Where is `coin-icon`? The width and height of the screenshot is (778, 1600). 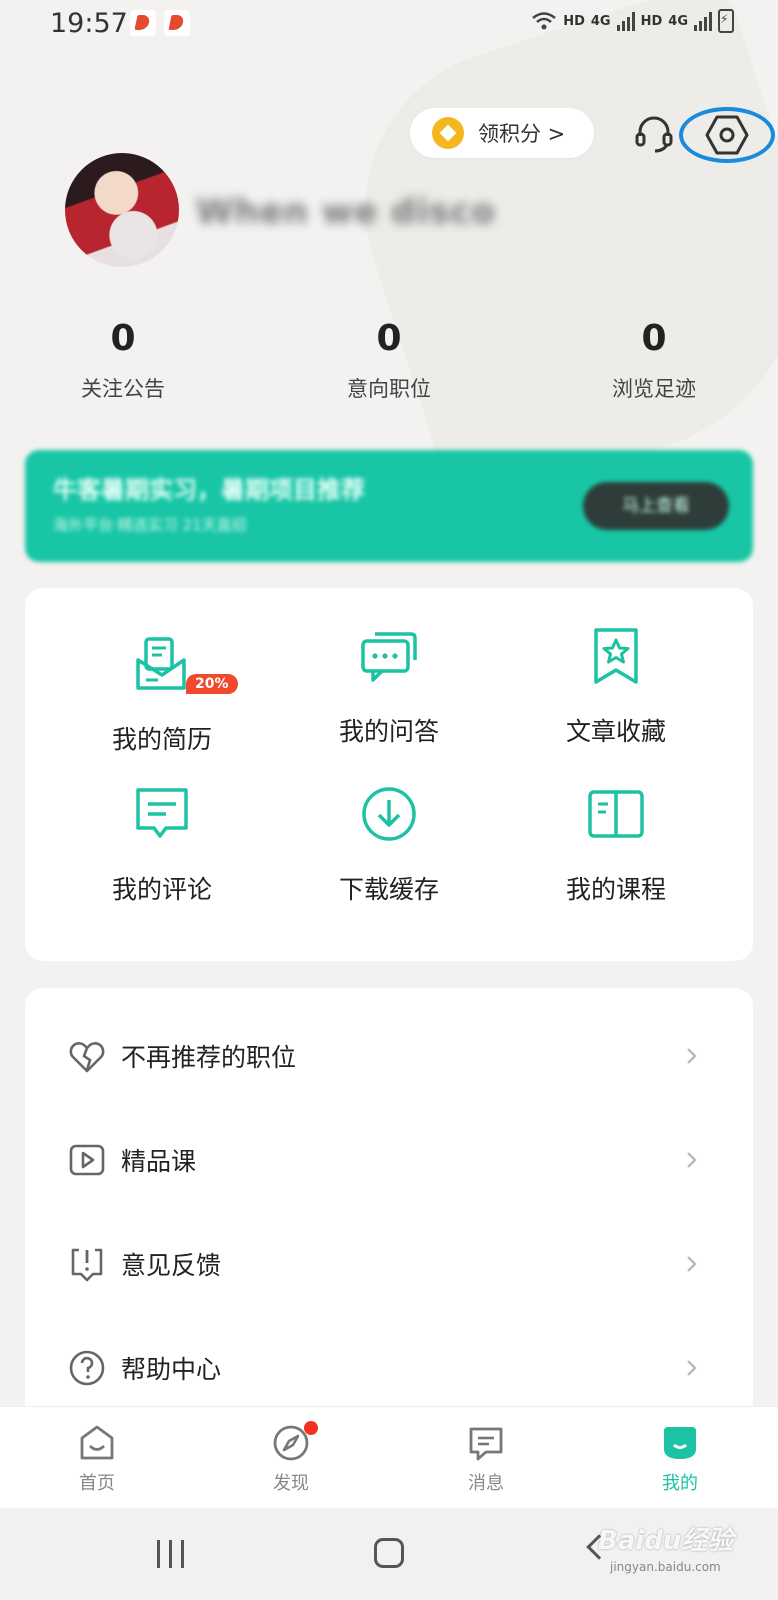 coin-icon is located at coordinates (448, 133).